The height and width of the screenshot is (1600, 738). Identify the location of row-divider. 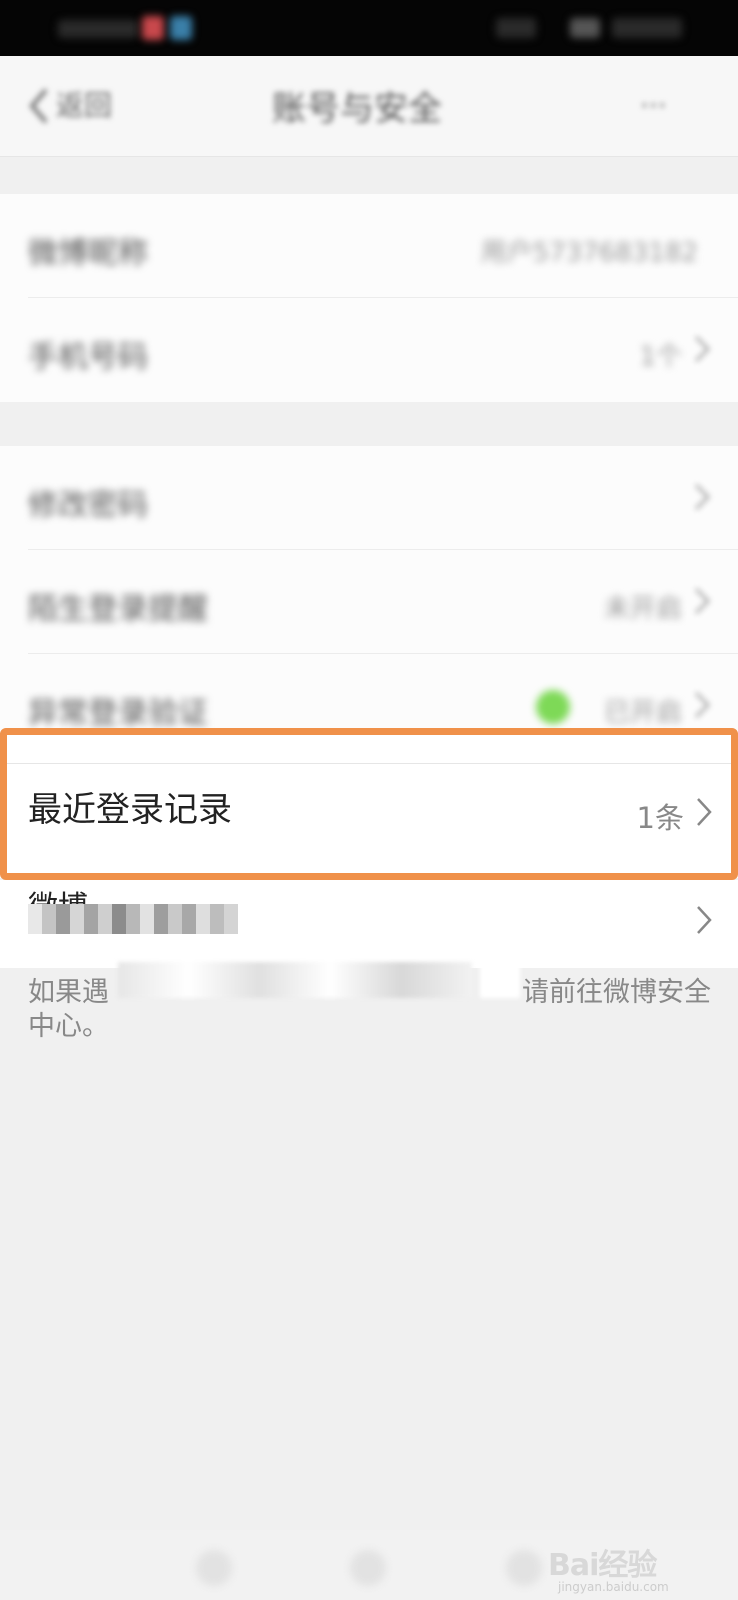
(369, 763).